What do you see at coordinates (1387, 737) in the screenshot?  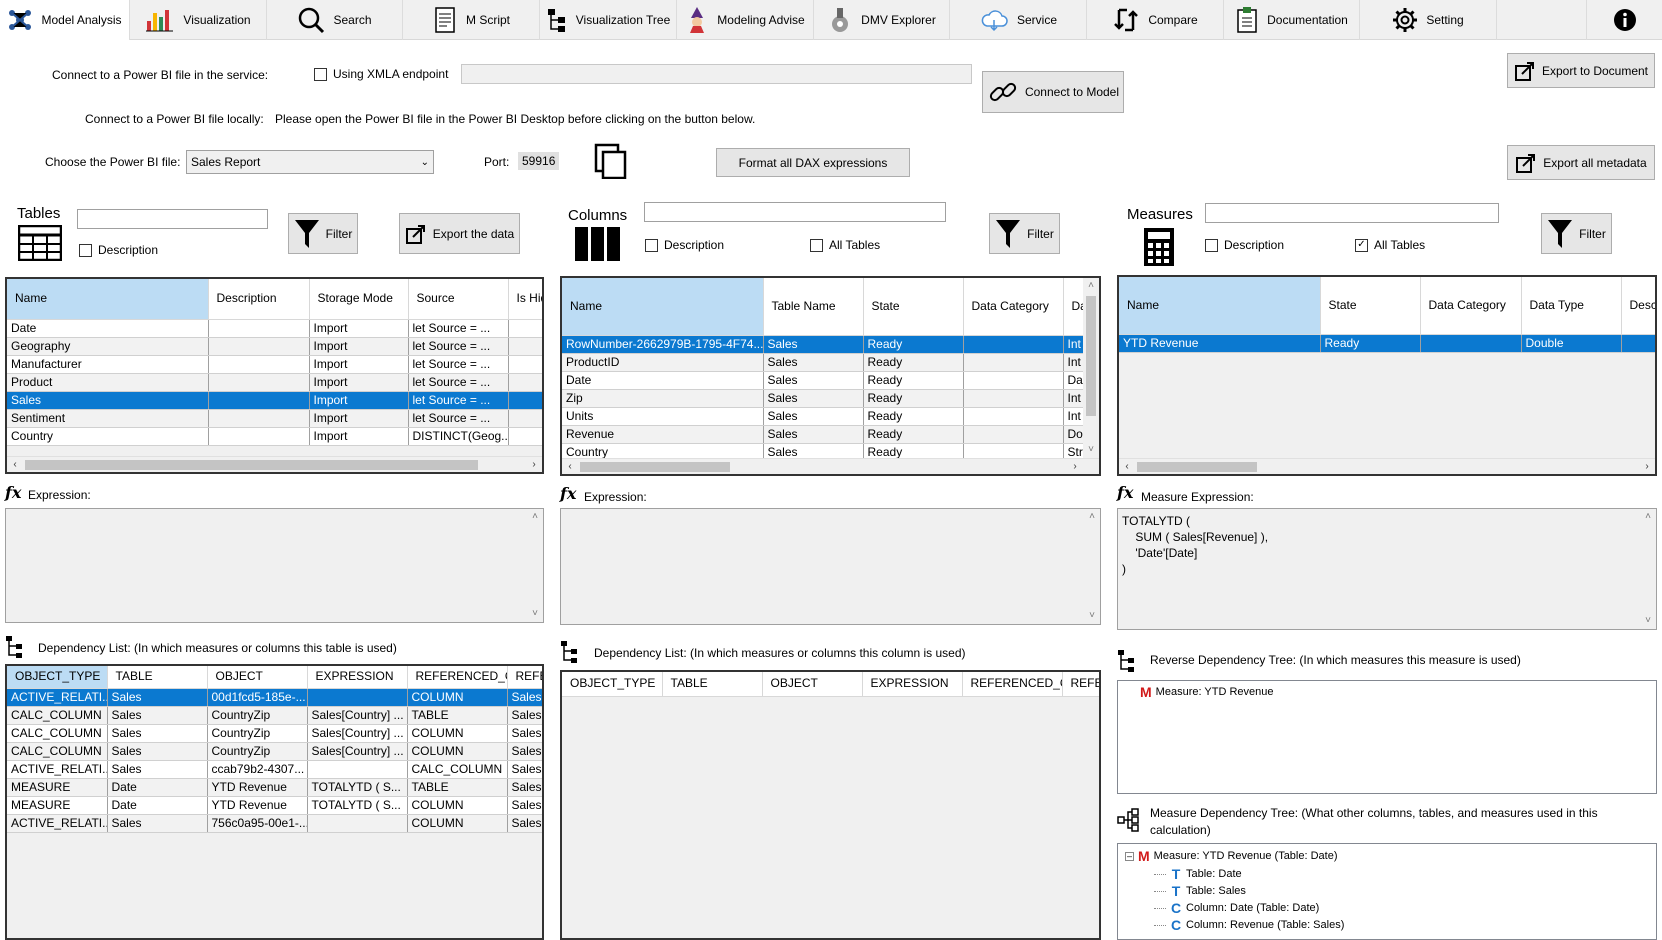 I see `reverse-dependency-tree: M Measure: YTD Revenue` at bounding box center [1387, 737].